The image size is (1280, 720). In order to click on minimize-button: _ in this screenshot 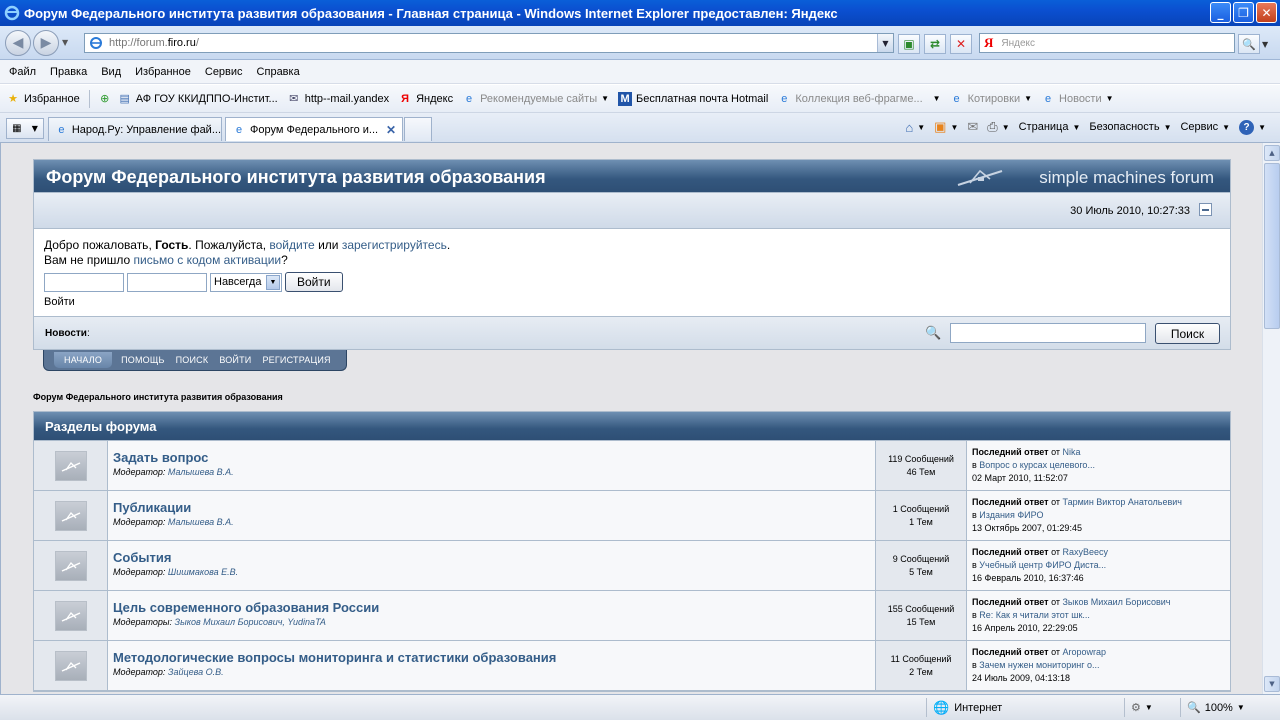, I will do `click(1220, 12)`.